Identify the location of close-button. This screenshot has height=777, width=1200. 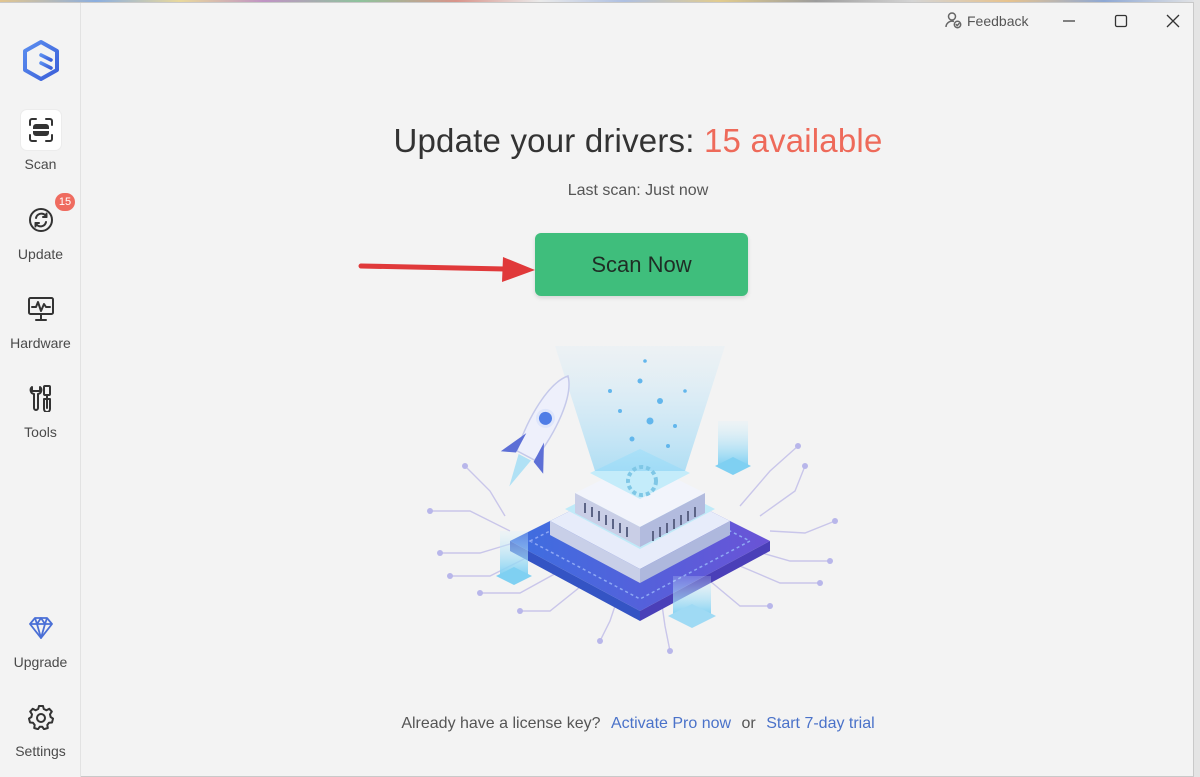
(1173, 21).